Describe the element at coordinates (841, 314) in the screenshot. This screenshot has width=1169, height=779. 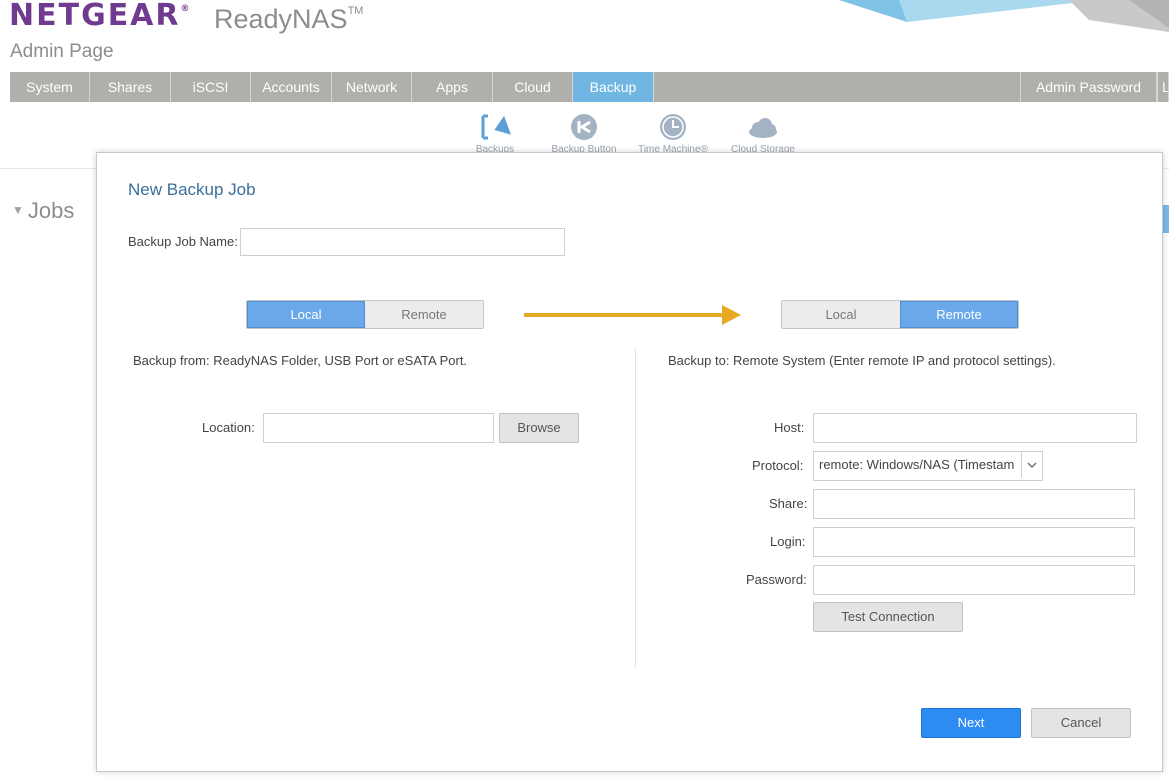
I see `destination-local-option: Local` at that location.